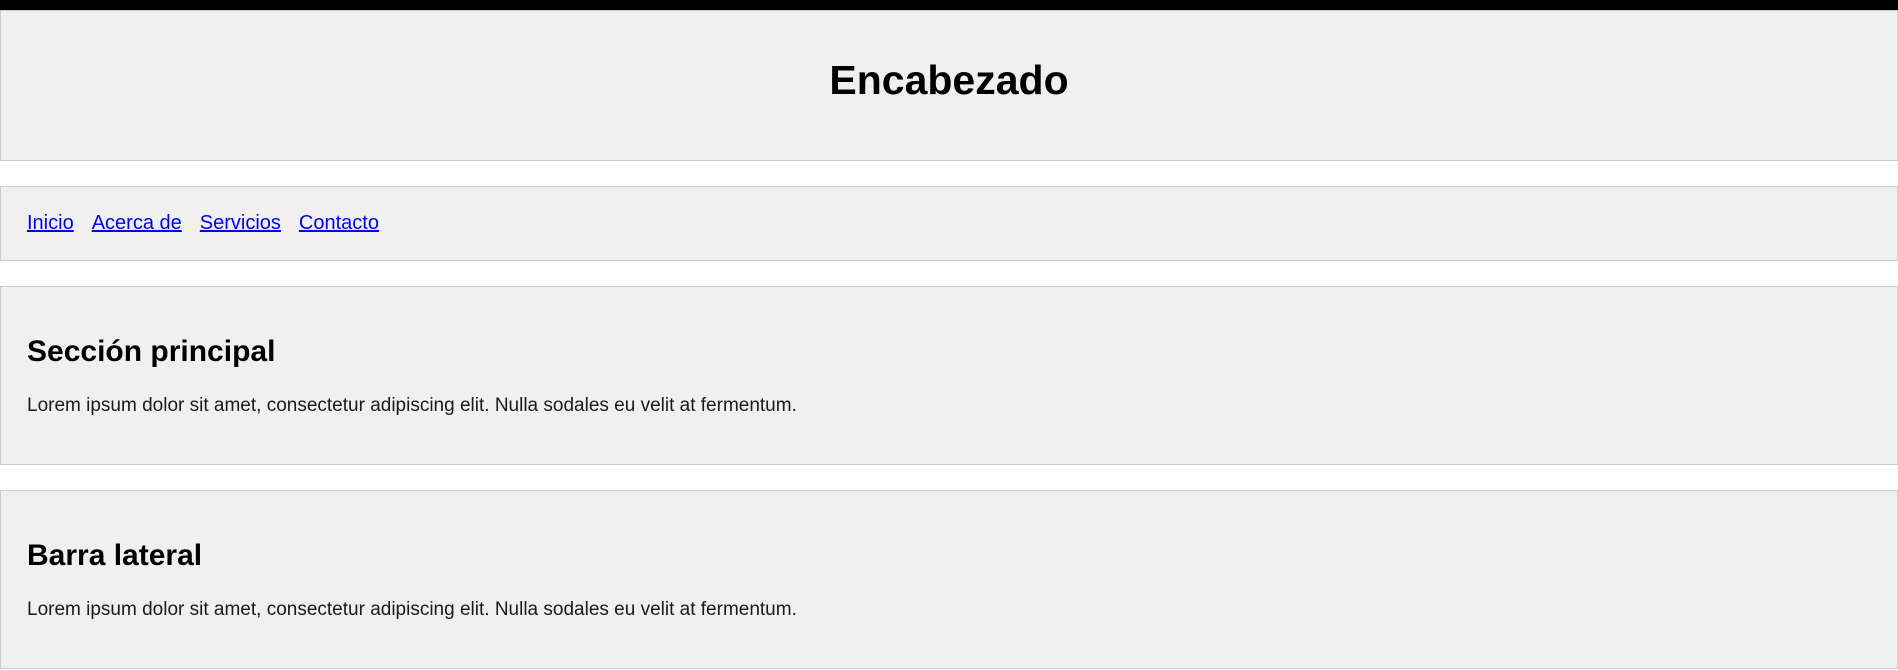 The image size is (1898, 670). I want to click on page-title: Encabezado, so click(949, 80).